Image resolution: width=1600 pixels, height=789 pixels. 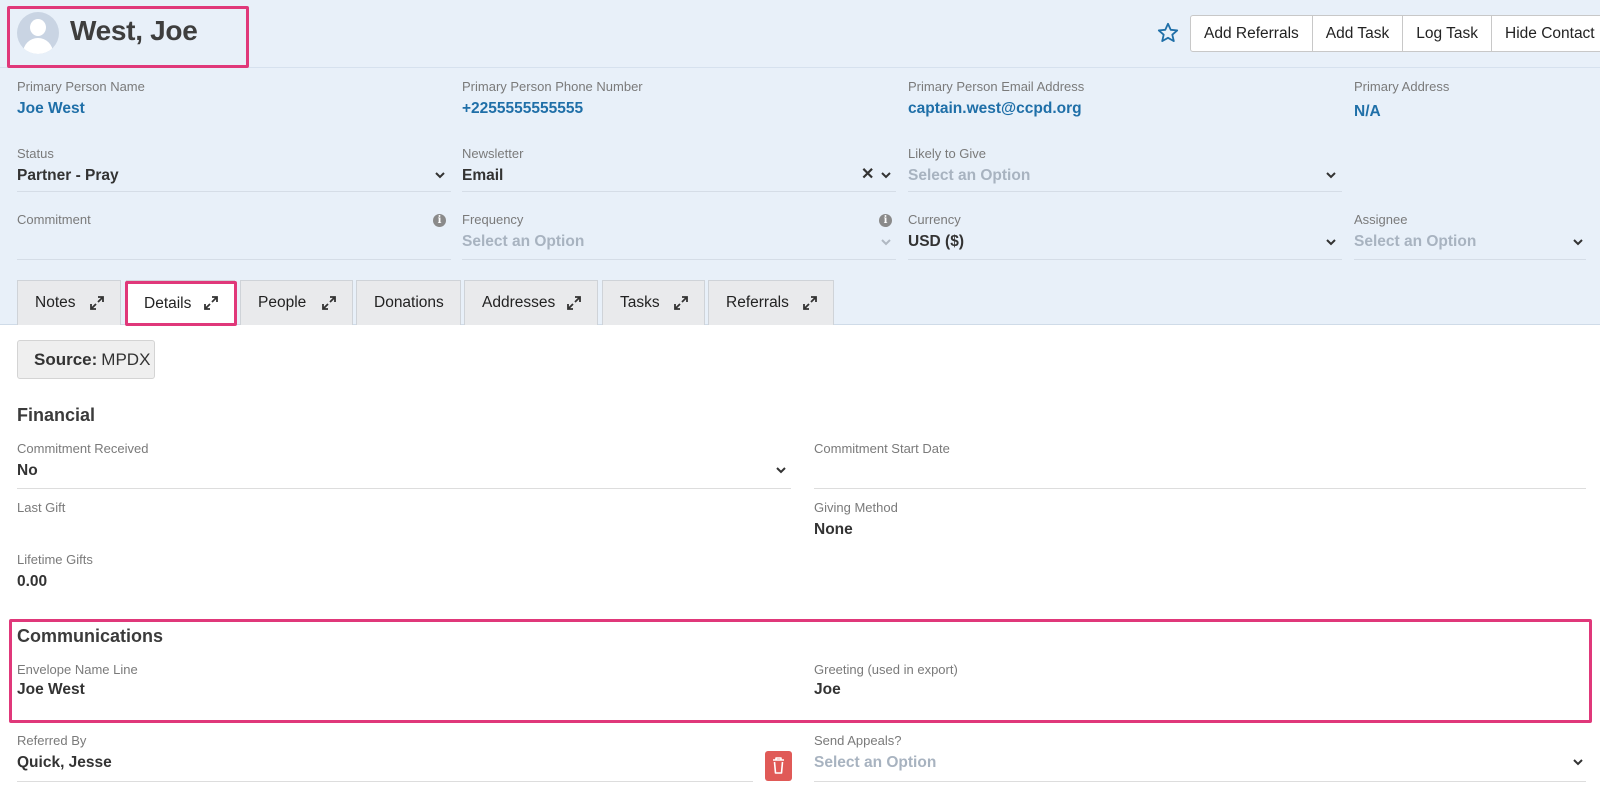 What do you see at coordinates (1401, 112) in the screenshot?
I see `primary-address-link: N/A` at bounding box center [1401, 112].